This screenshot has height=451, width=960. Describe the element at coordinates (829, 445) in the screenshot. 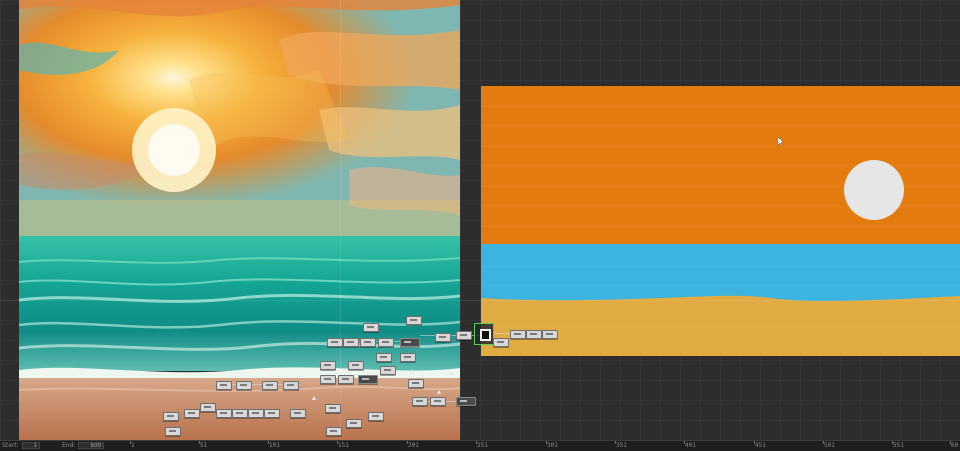

I see `timeline-tick-label: 501` at that location.